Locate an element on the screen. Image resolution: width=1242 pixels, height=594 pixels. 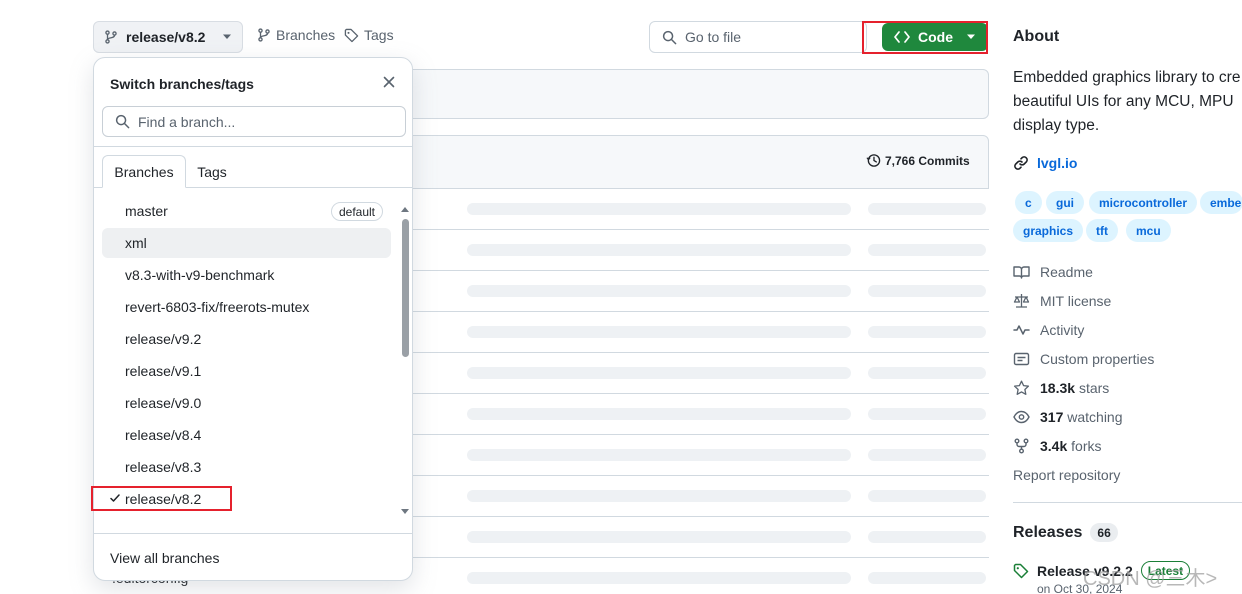
branch-item-release-v8-4: release/v8.4 is located at coordinates (246, 435).